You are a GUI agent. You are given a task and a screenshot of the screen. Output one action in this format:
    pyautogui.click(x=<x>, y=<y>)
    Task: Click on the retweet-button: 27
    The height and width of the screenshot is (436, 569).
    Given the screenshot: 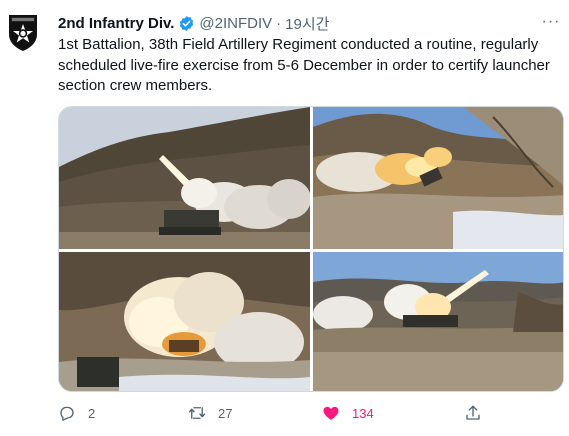 What is the action you would take?
    pyautogui.click(x=210, y=413)
    